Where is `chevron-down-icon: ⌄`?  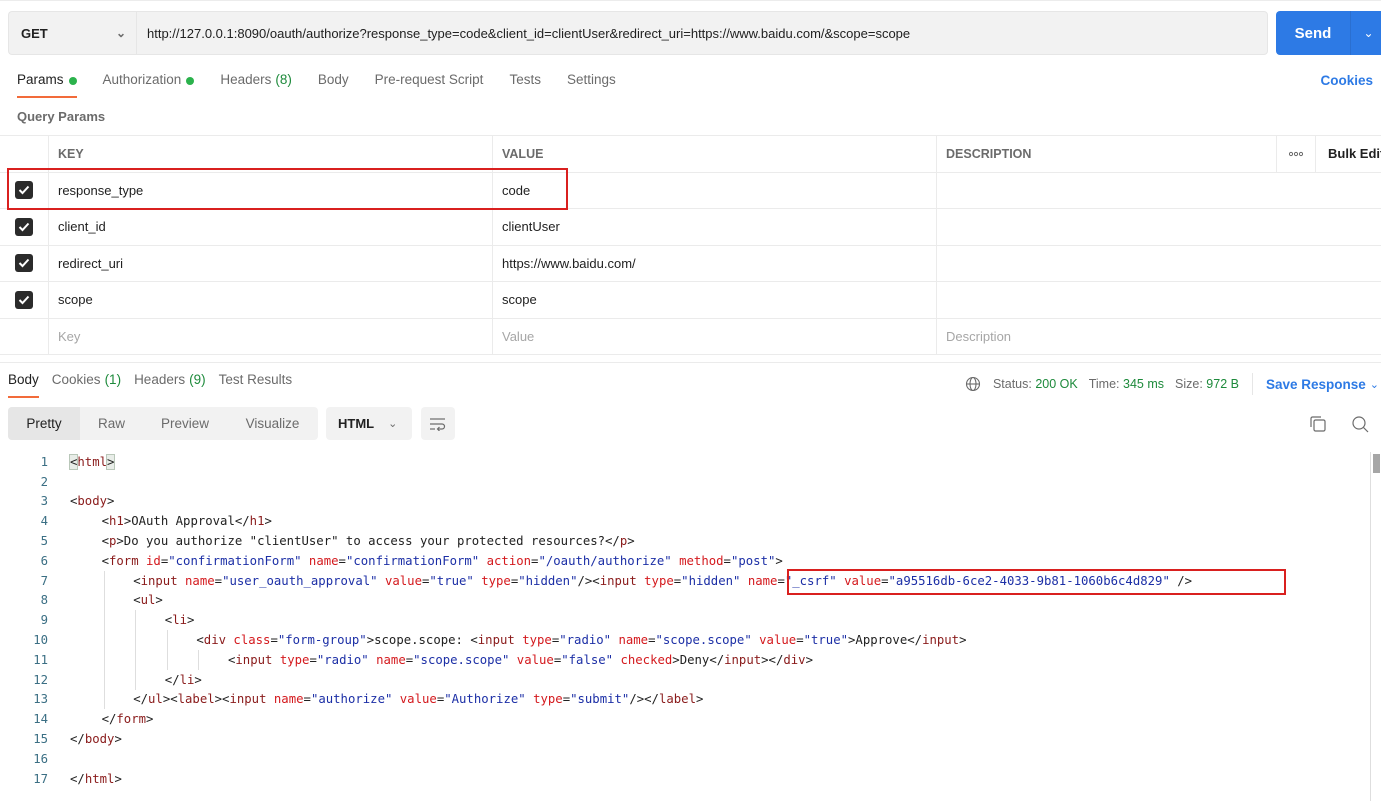
chevron-down-icon: ⌄ is located at coordinates (1374, 384).